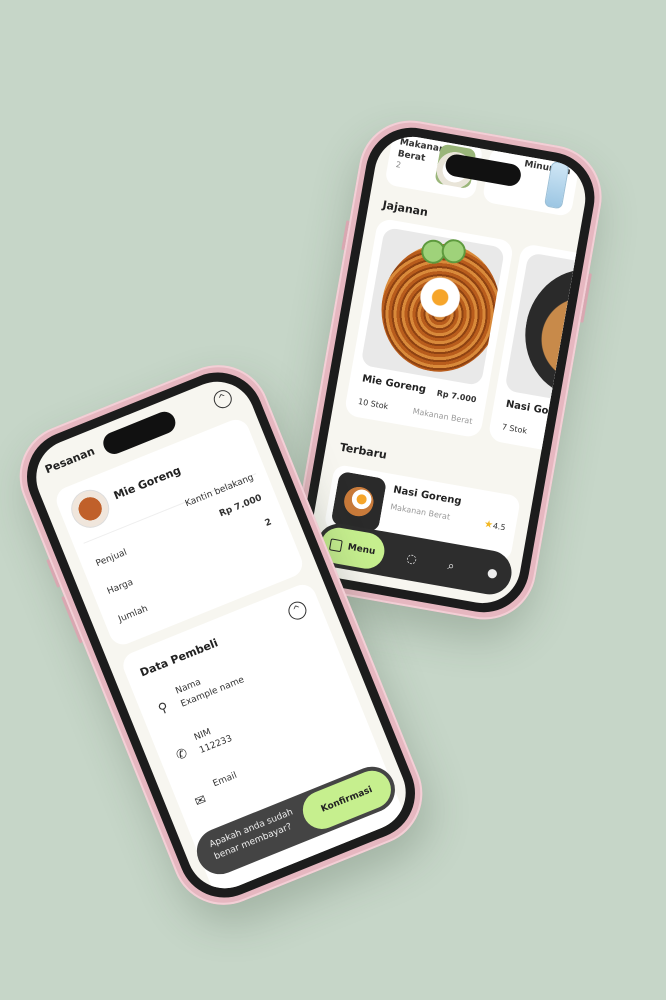  Describe the element at coordinates (394, 384) in the screenshot. I see `food-name: Mie Goreng` at that location.